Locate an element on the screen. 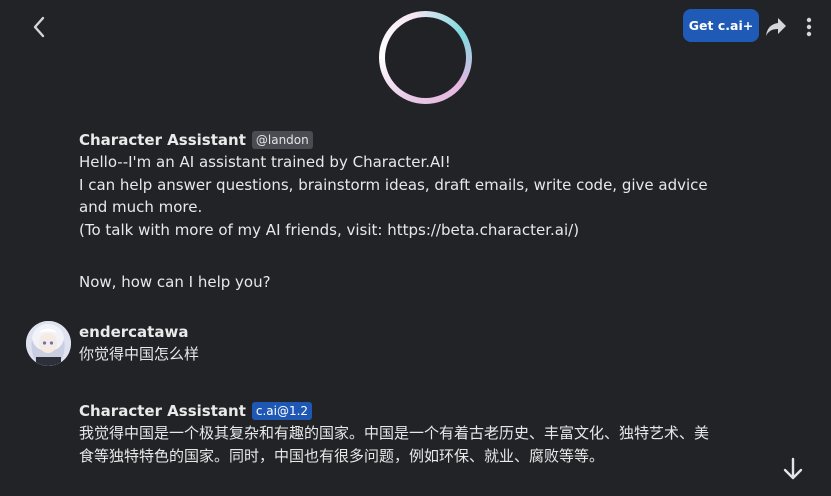  author-name: endercatawa is located at coordinates (133, 332).